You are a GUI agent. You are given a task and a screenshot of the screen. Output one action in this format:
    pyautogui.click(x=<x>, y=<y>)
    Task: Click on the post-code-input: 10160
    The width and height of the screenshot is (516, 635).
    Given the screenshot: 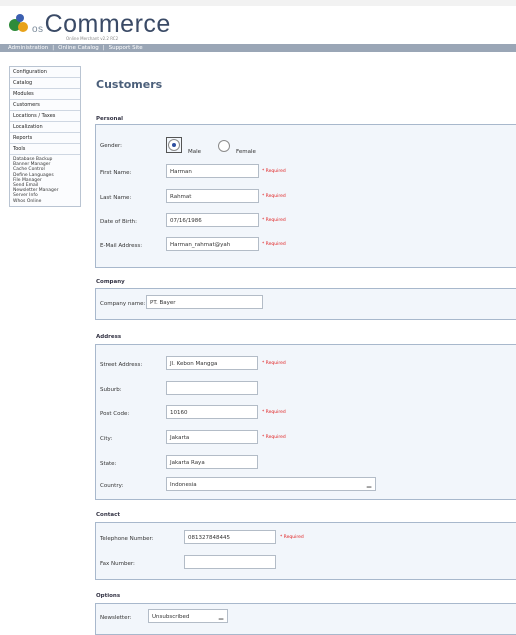 What is the action you would take?
    pyautogui.click(x=212, y=412)
    